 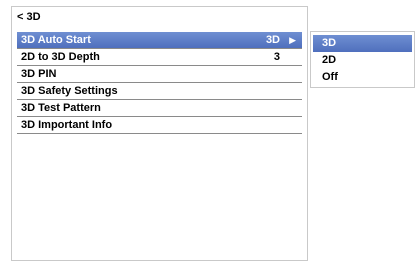 I want to click on menu-item-label: 3D PIN, so click(x=39, y=74).